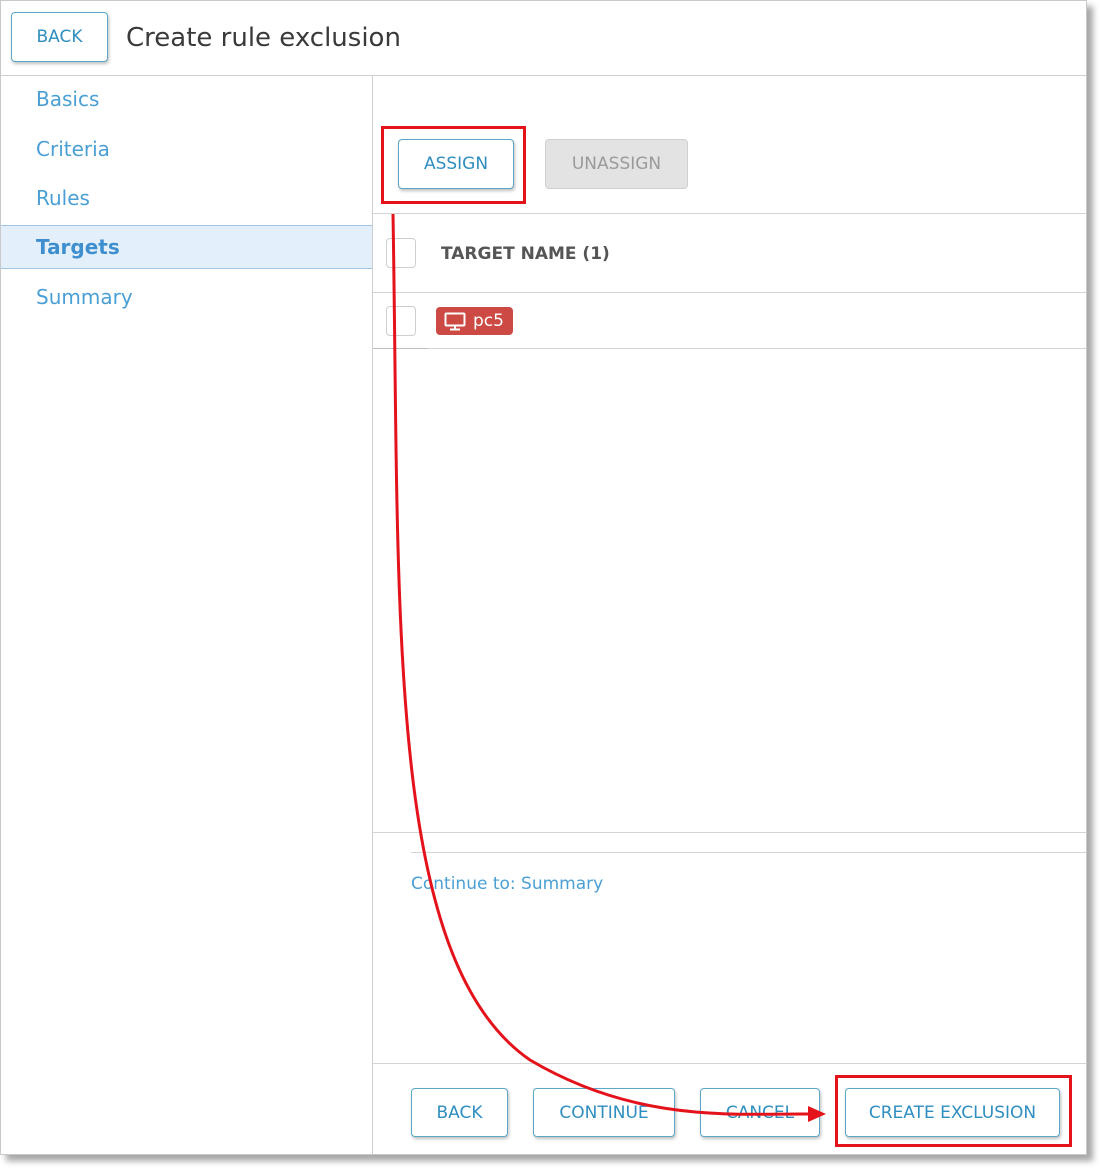 The height and width of the screenshot is (1168, 1100). I want to click on row-divider-left, so click(400, 348).